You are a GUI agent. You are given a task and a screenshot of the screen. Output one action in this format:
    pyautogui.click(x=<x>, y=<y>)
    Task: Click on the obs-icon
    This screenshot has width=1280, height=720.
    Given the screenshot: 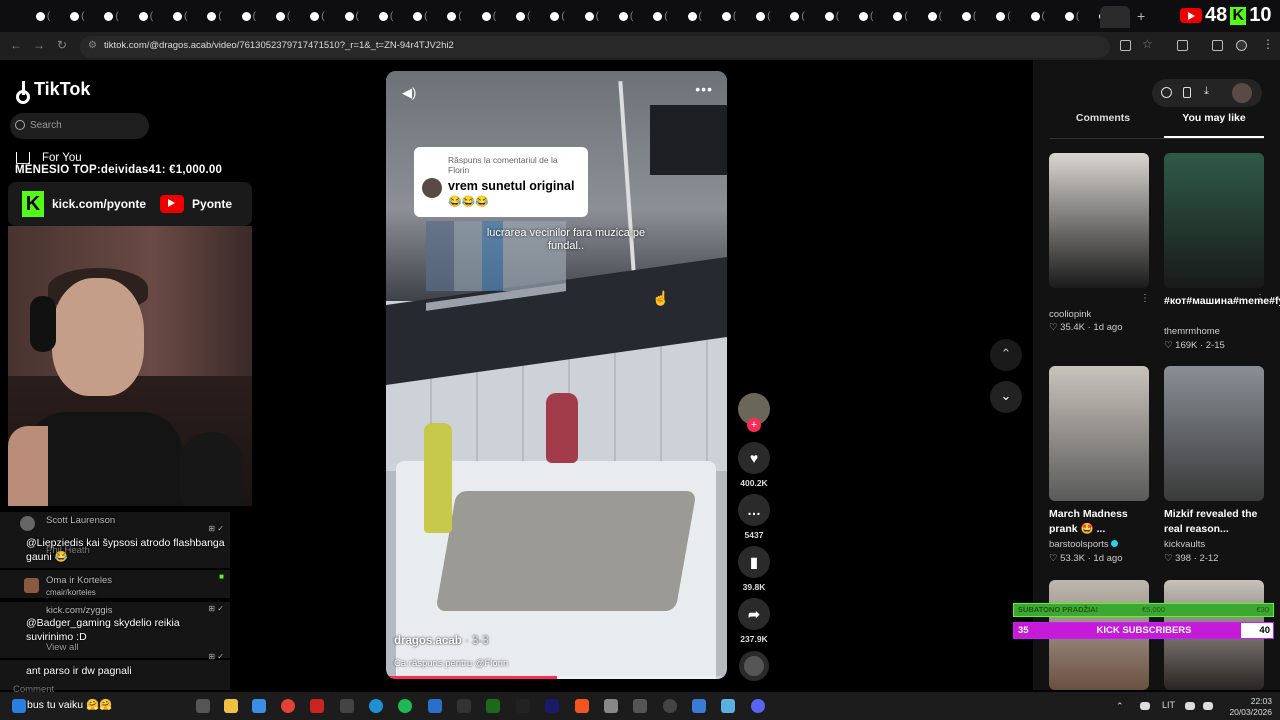 What is the action you would take?
    pyautogui.click(x=670, y=706)
    